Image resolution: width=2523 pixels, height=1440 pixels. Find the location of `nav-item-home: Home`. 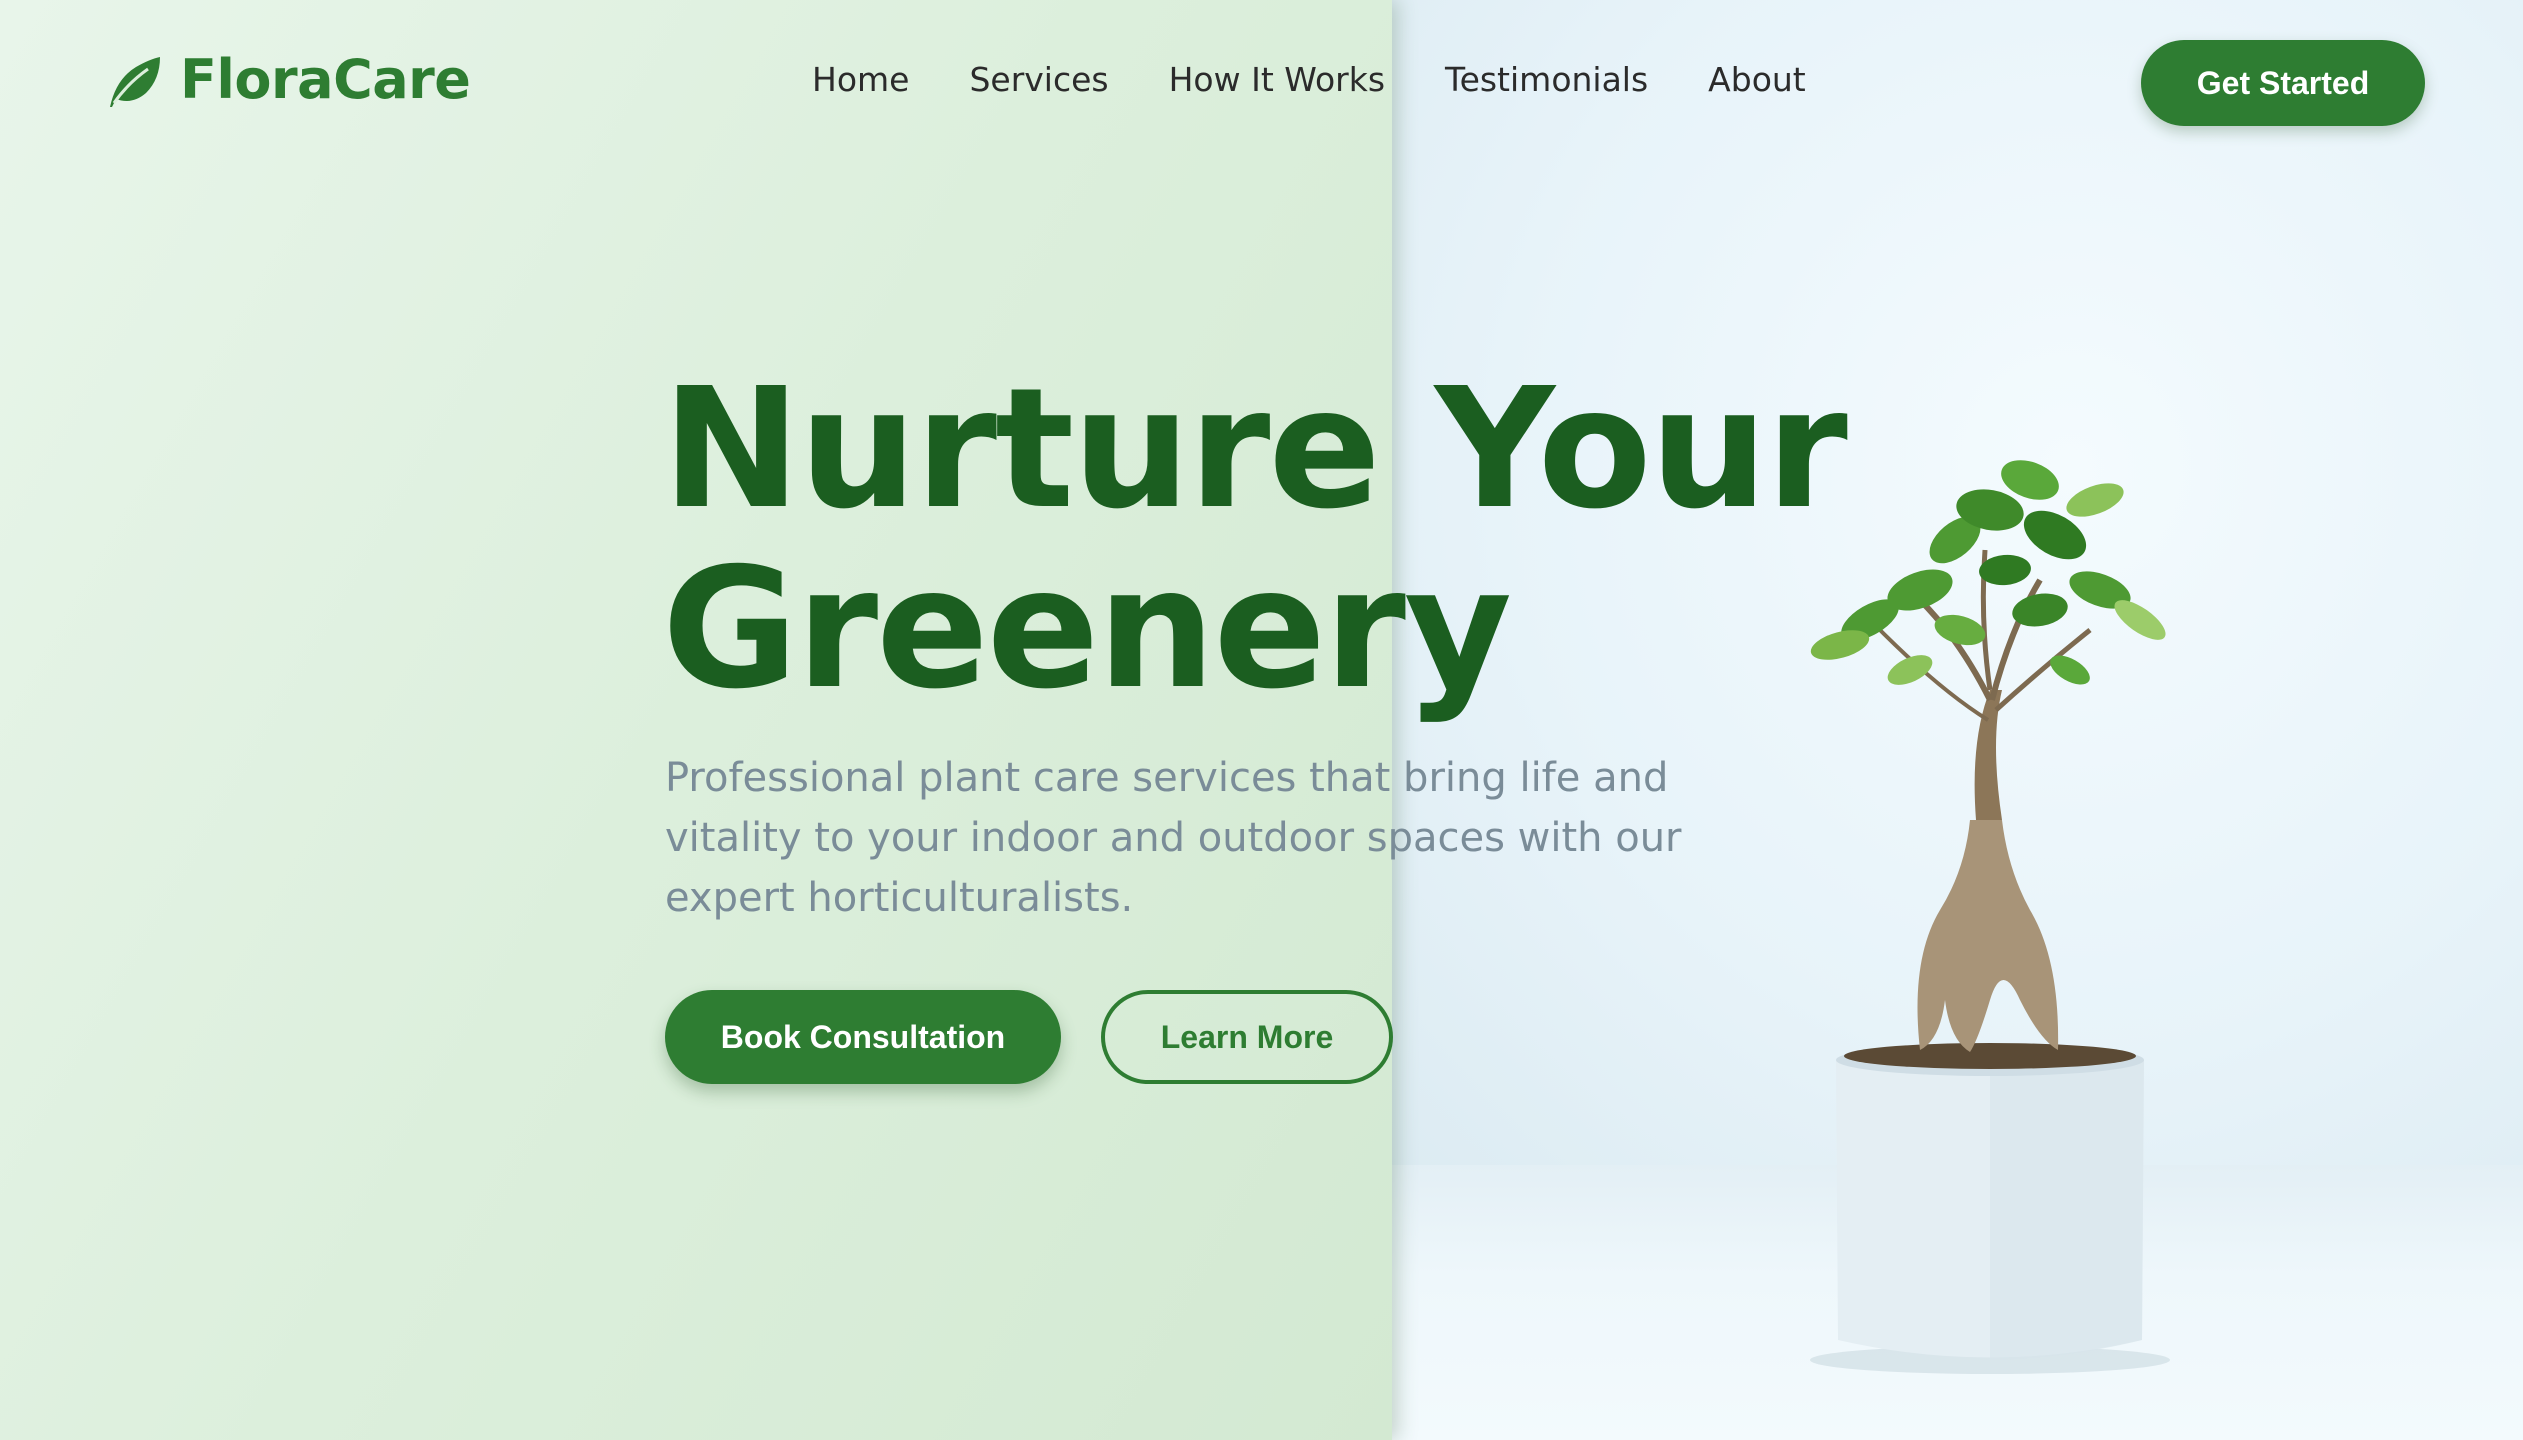

nav-item-home: Home is located at coordinates (860, 79).